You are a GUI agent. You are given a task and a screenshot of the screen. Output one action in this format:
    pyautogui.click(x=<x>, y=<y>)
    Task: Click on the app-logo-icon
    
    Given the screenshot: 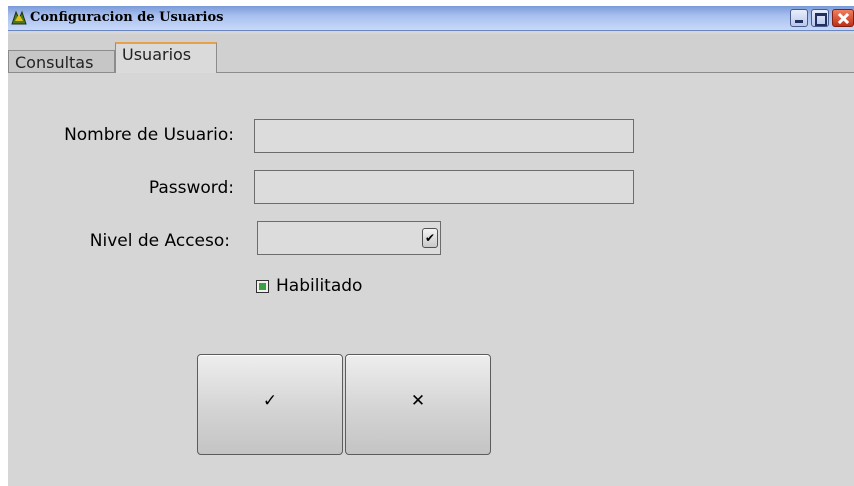 What is the action you would take?
    pyautogui.click(x=19, y=17)
    